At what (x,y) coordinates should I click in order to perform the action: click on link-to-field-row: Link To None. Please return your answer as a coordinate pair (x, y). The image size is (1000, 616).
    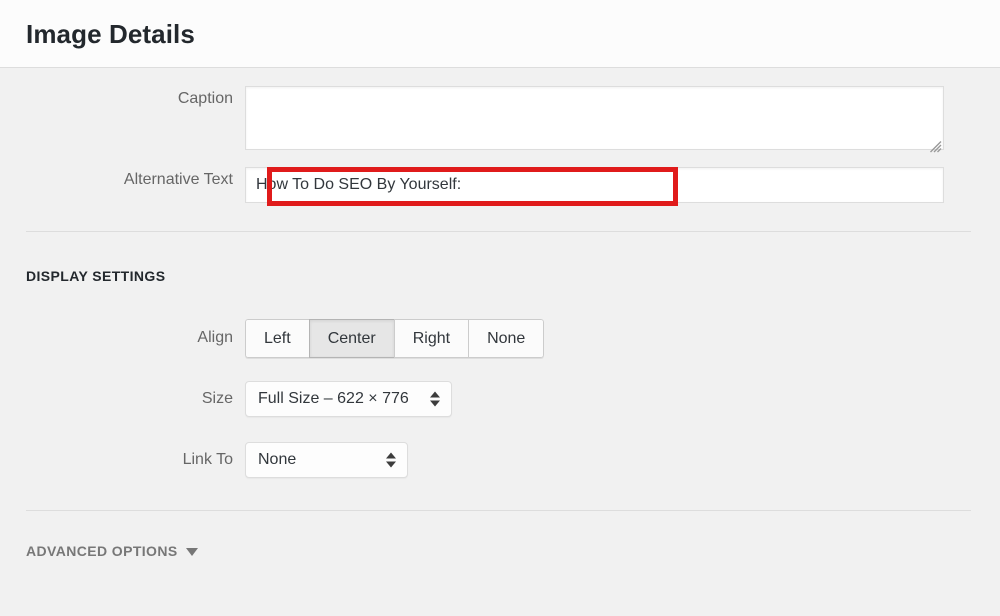
    Looking at the image, I should click on (204, 460).